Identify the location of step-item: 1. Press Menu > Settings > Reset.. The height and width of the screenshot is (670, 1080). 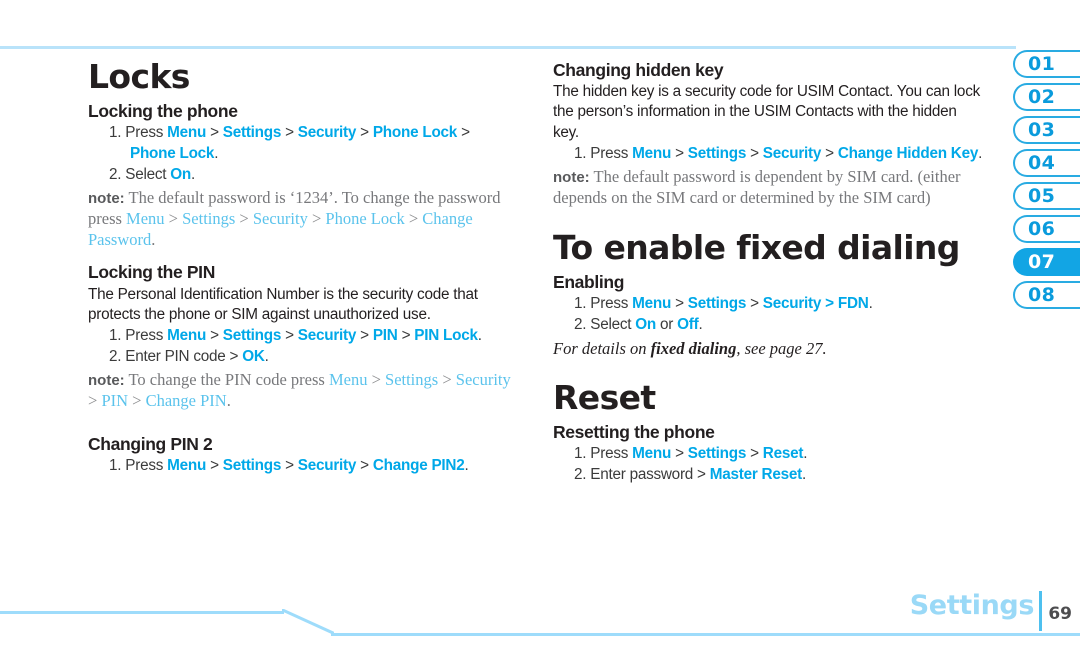
(778, 454).